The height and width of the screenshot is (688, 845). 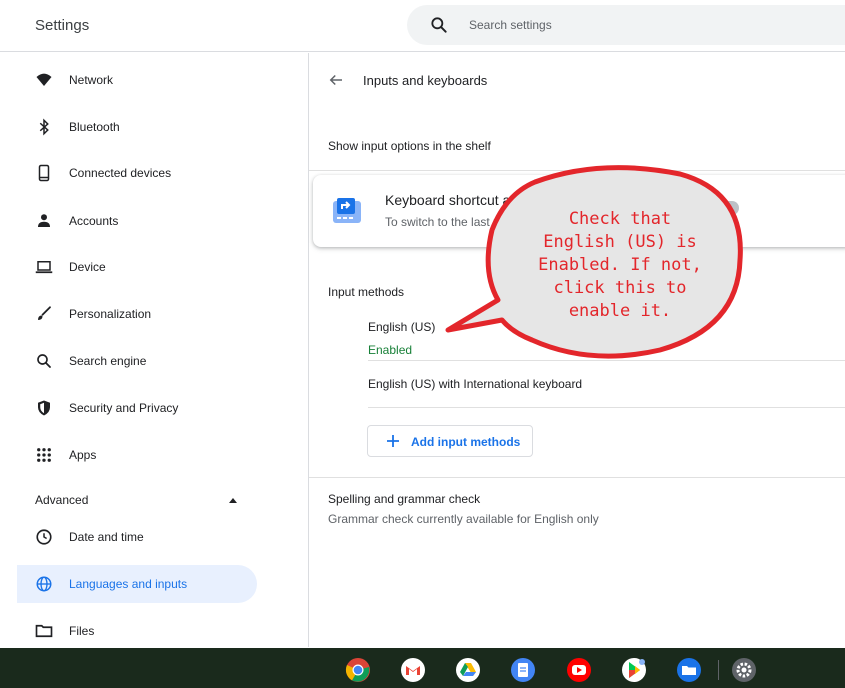 What do you see at coordinates (404, 499) in the screenshot?
I see `spelling-title: Spelling and grammar check` at bounding box center [404, 499].